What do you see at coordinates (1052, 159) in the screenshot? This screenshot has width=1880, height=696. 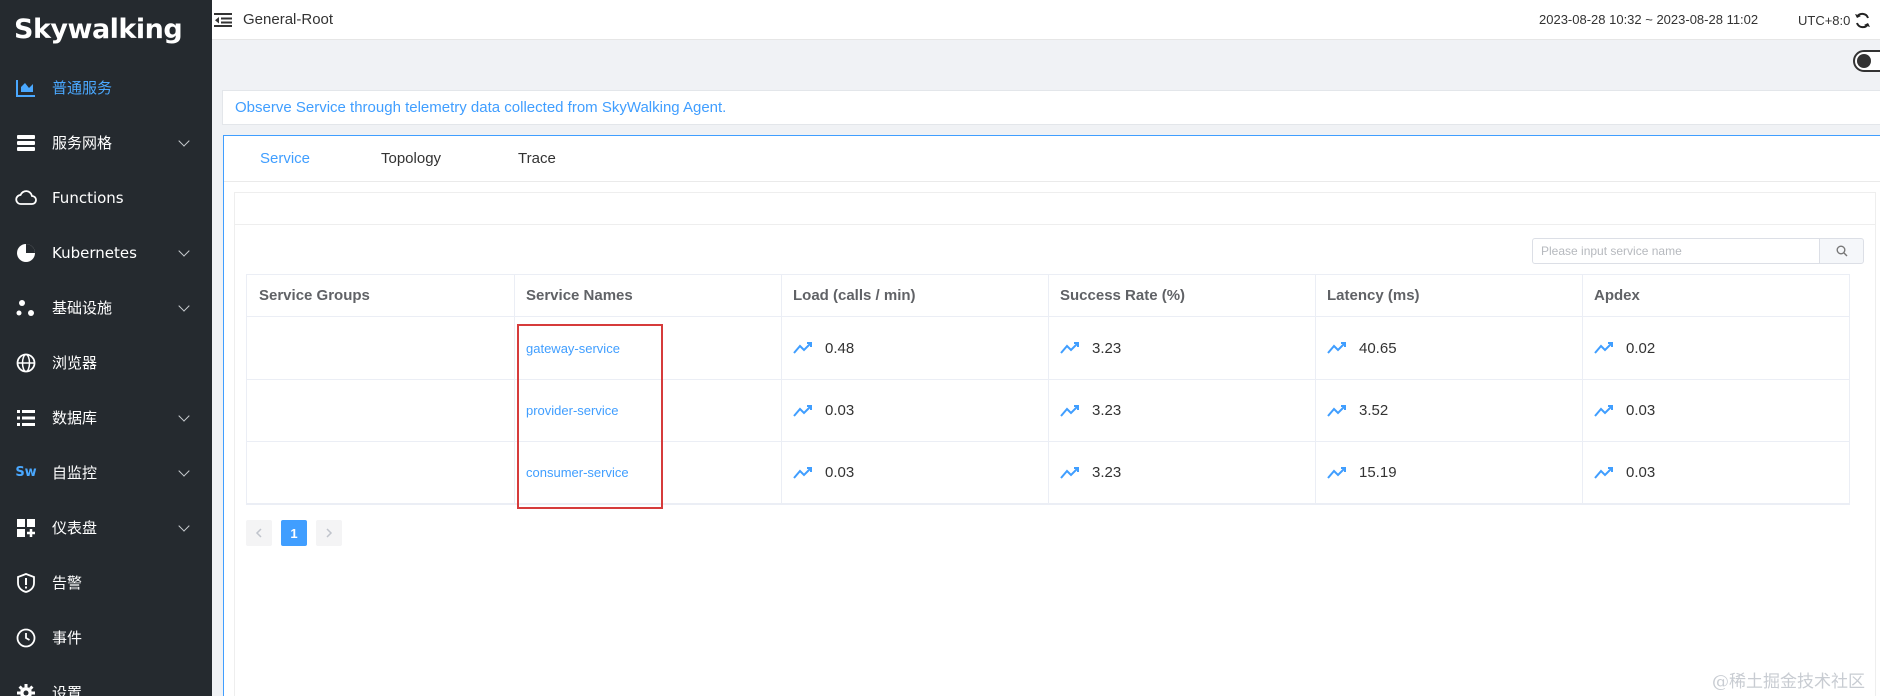 I see `tab-bar: Service Topology Trace` at bounding box center [1052, 159].